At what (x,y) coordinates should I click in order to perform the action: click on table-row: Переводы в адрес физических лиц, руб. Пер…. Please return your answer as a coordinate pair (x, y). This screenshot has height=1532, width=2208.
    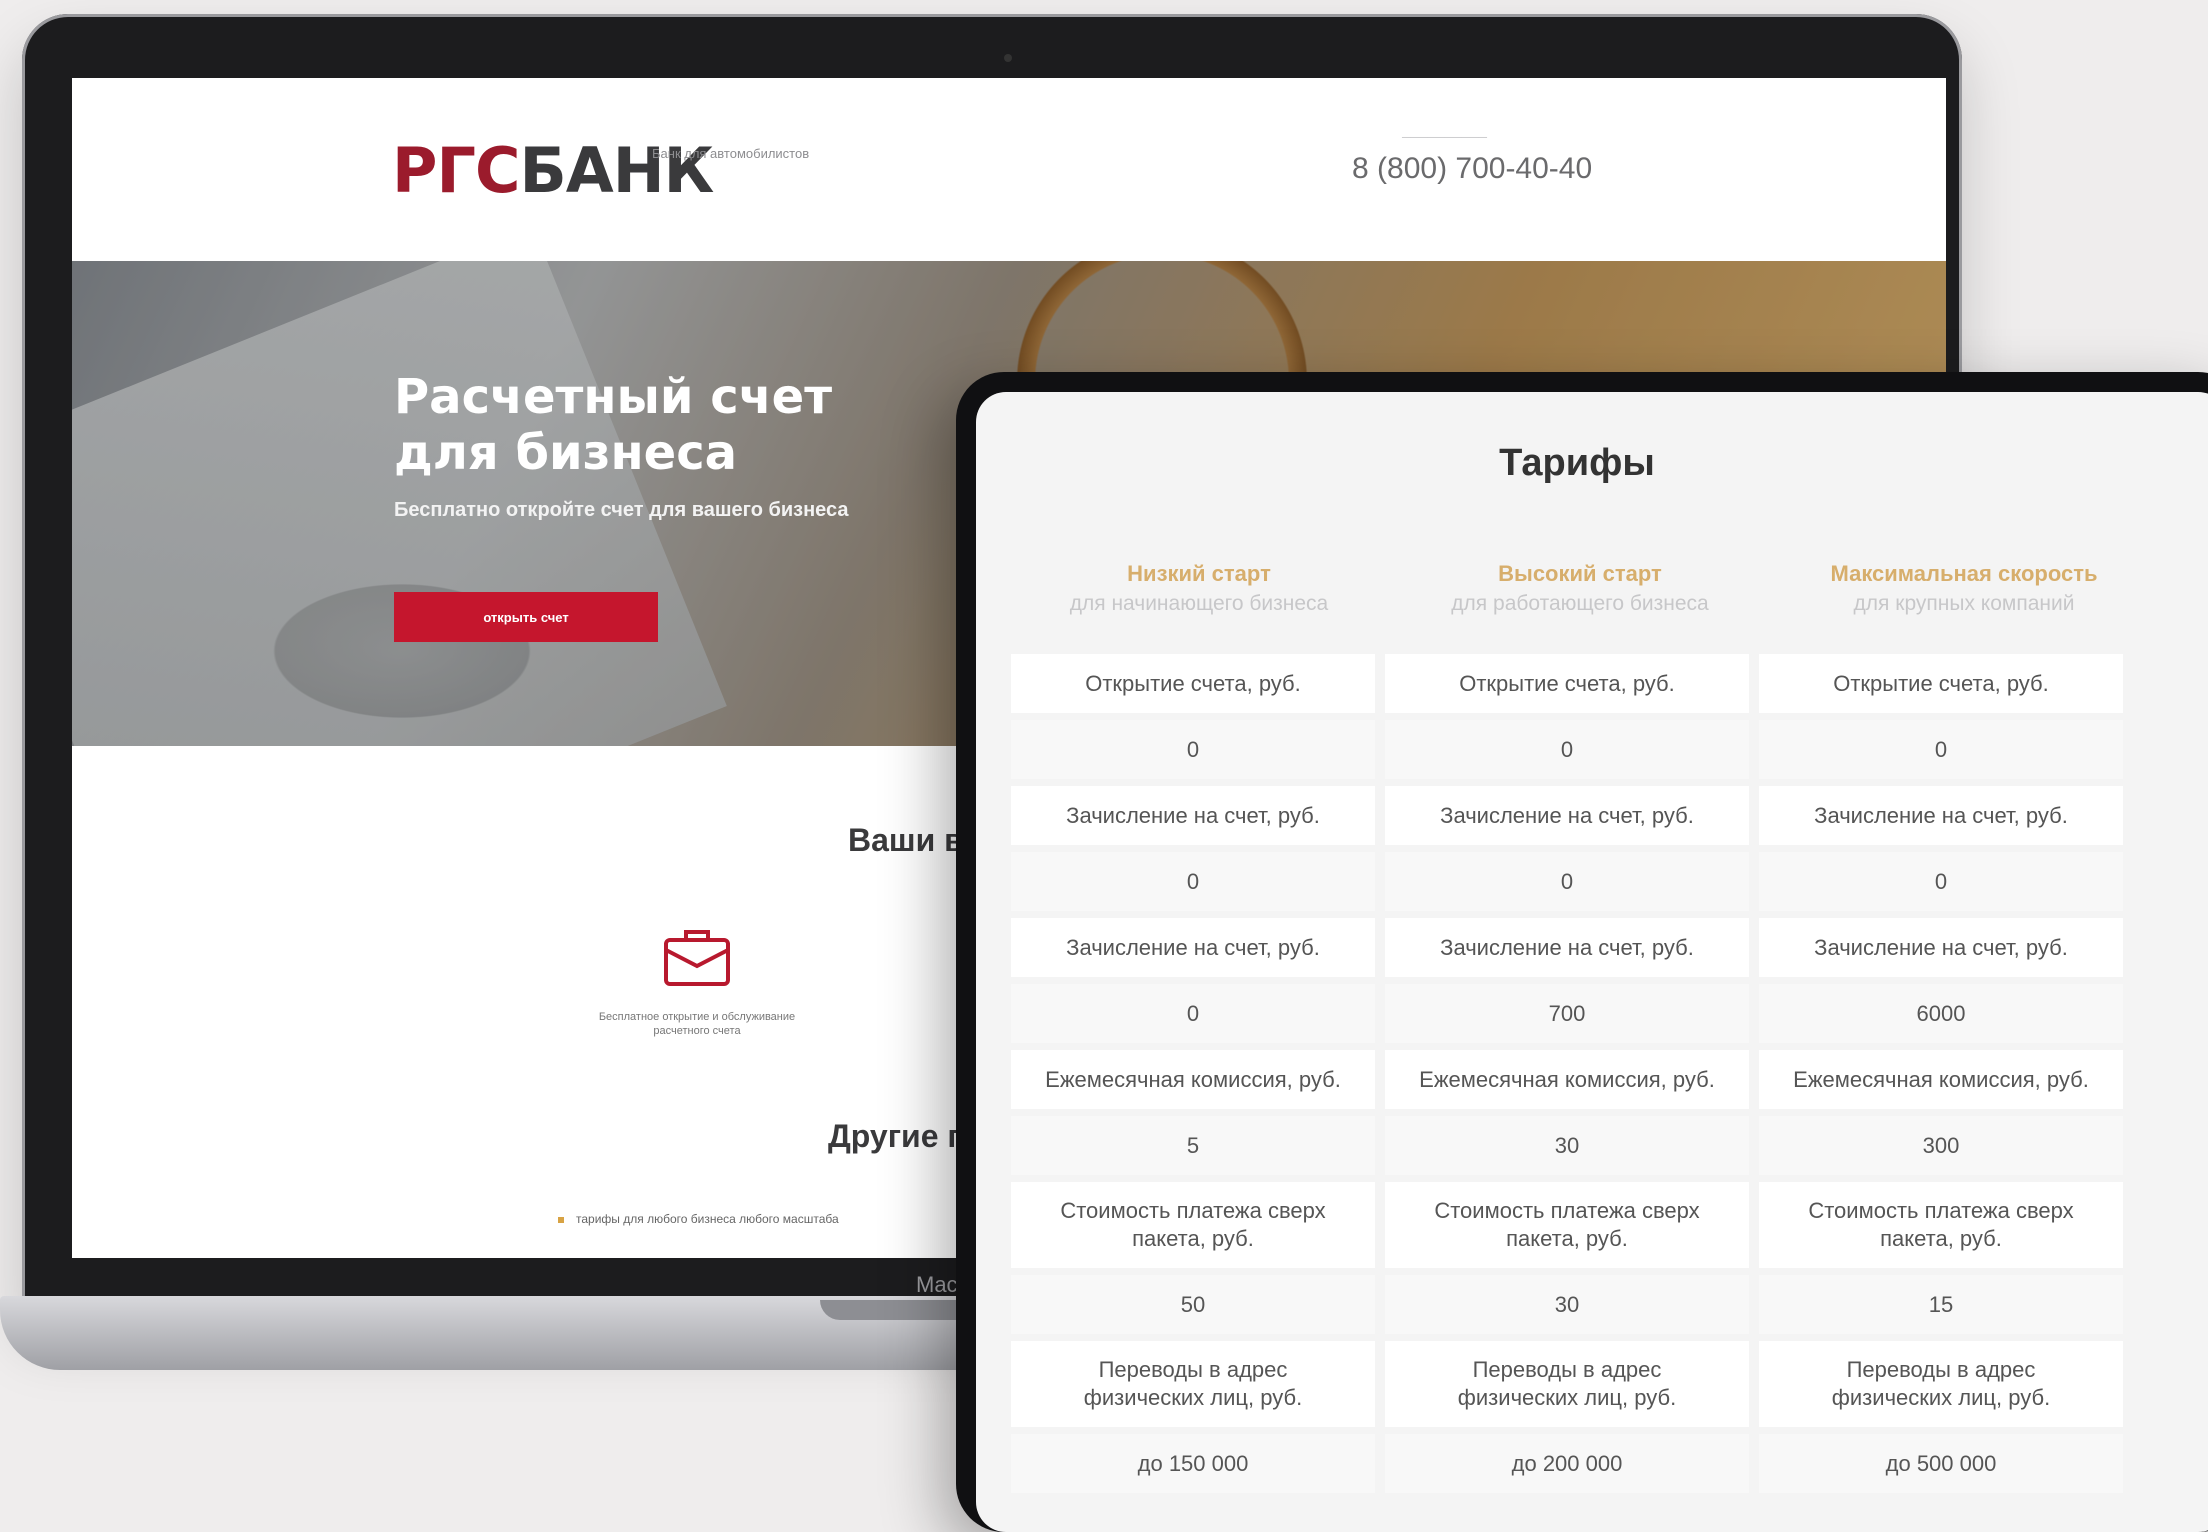
    Looking at the image, I should click on (1609, 1384).